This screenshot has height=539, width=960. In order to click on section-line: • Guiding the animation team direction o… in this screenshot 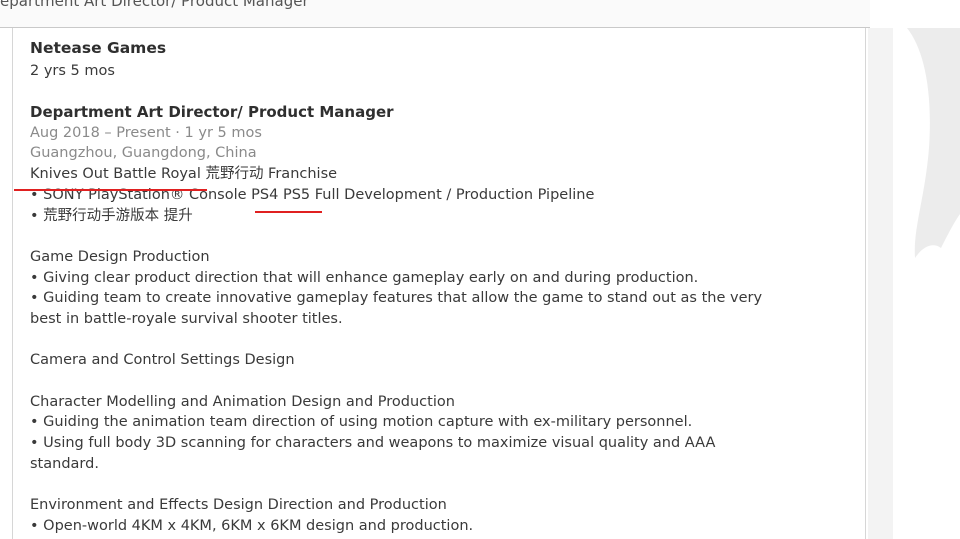, I will do `click(361, 422)`.